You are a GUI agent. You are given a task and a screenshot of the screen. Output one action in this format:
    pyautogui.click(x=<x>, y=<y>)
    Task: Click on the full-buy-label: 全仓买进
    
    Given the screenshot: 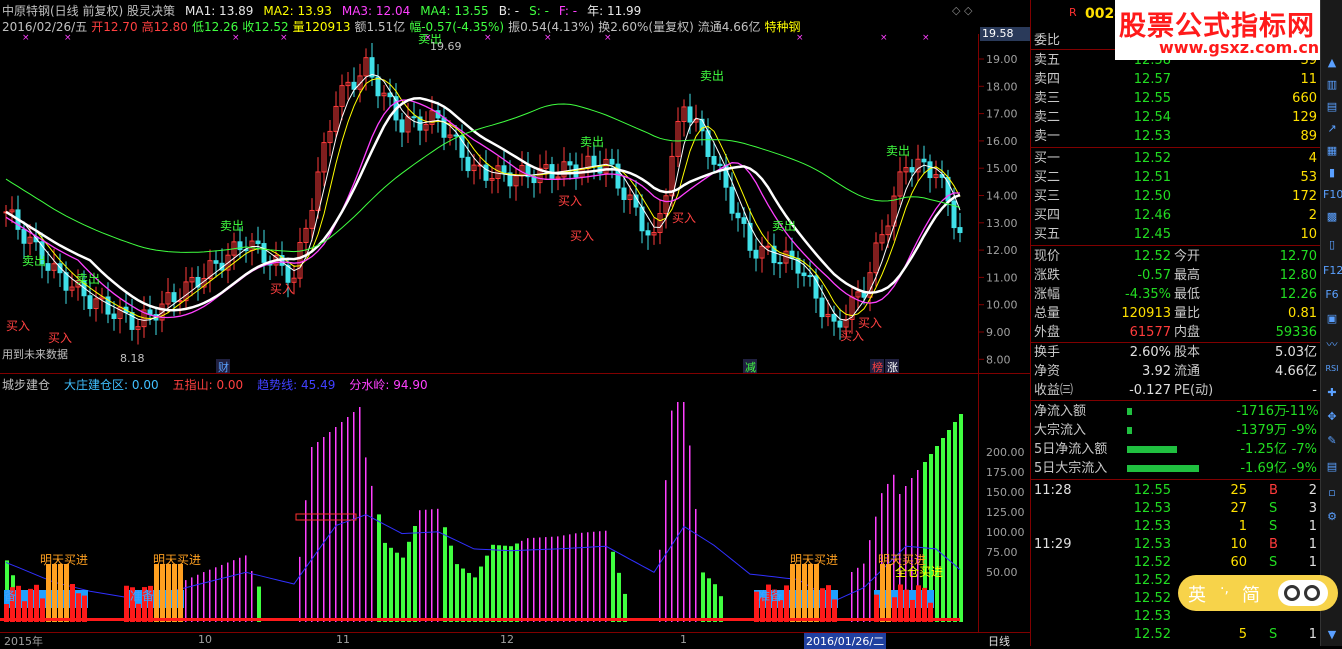 What is the action you would take?
    pyautogui.click(x=919, y=571)
    